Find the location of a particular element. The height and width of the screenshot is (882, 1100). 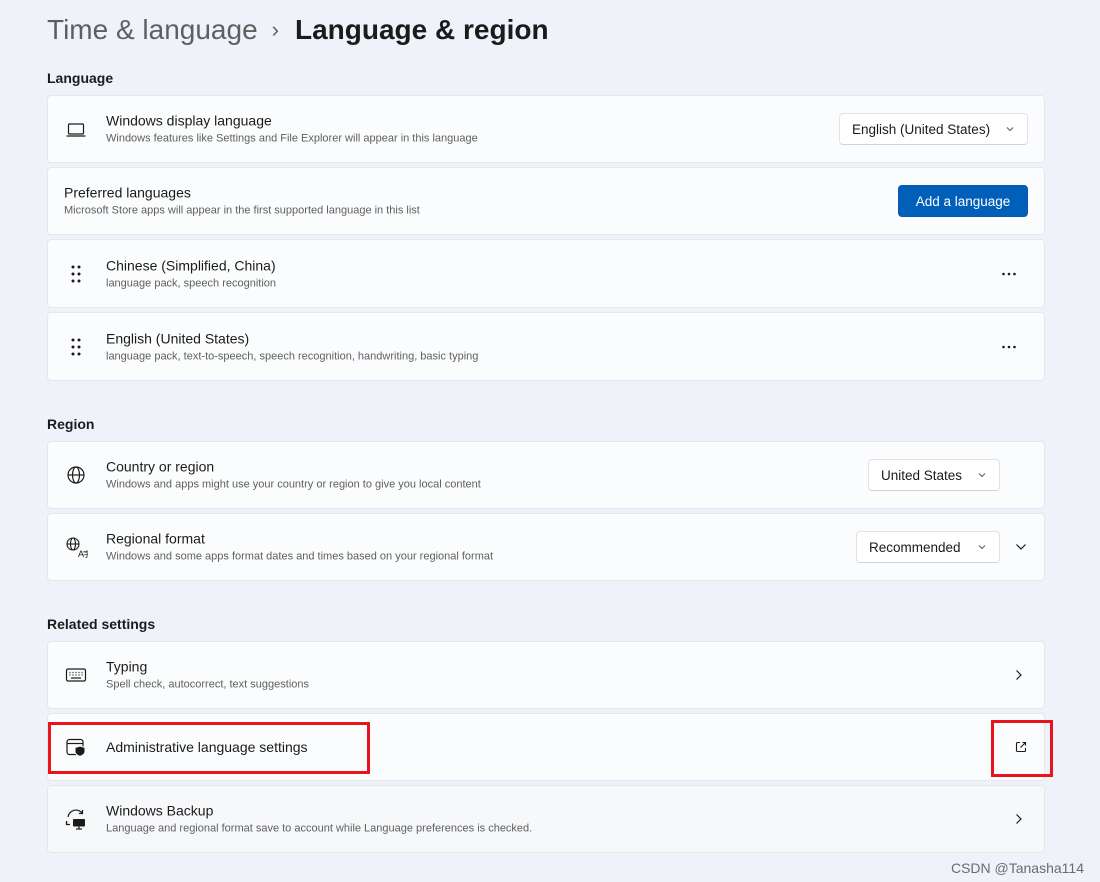

page-title: Language & region is located at coordinates (421, 29).